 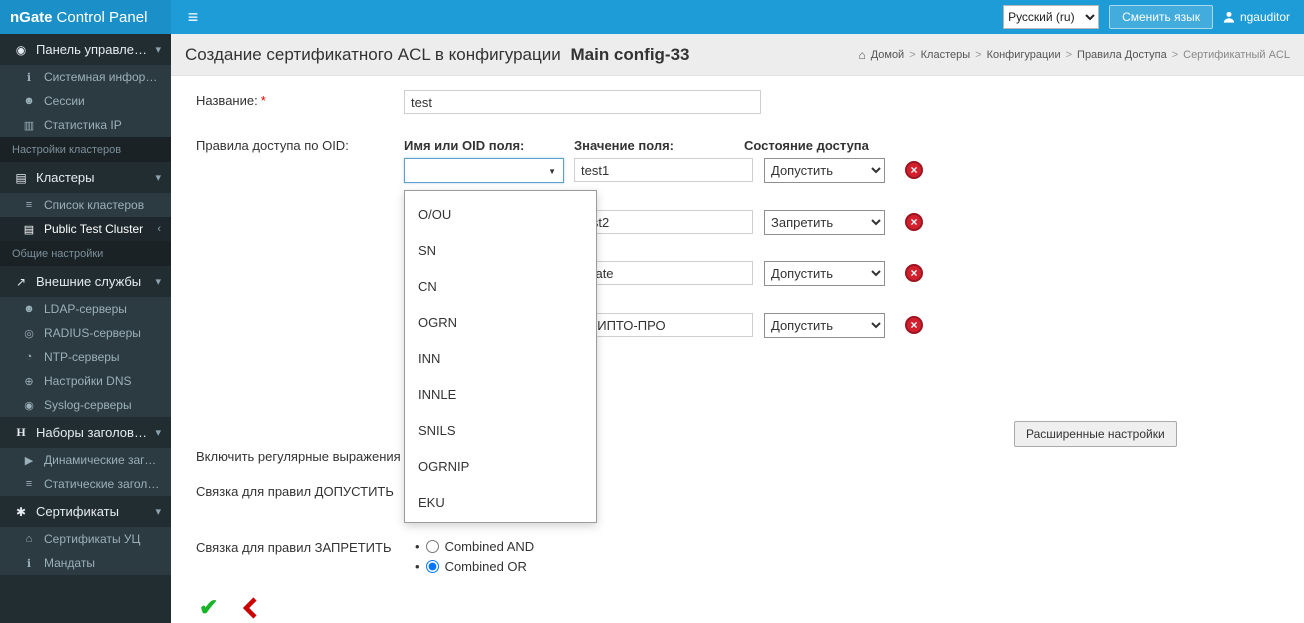 What do you see at coordinates (102, 77) in the screenshot?
I see `sidebar-item-label: Системная информация` at bounding box center [102, 77].